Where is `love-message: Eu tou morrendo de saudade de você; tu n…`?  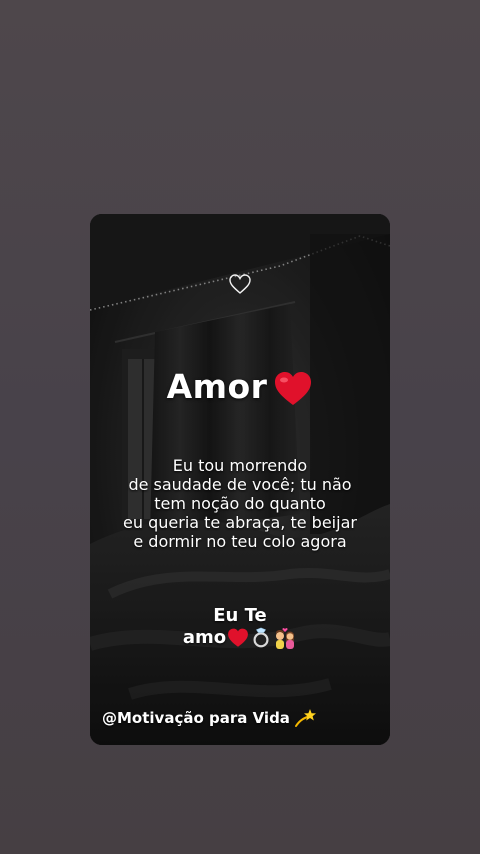 love-message: Eu tou morrendo de saudade de você; tu n… is located at coordinates (240, 503).